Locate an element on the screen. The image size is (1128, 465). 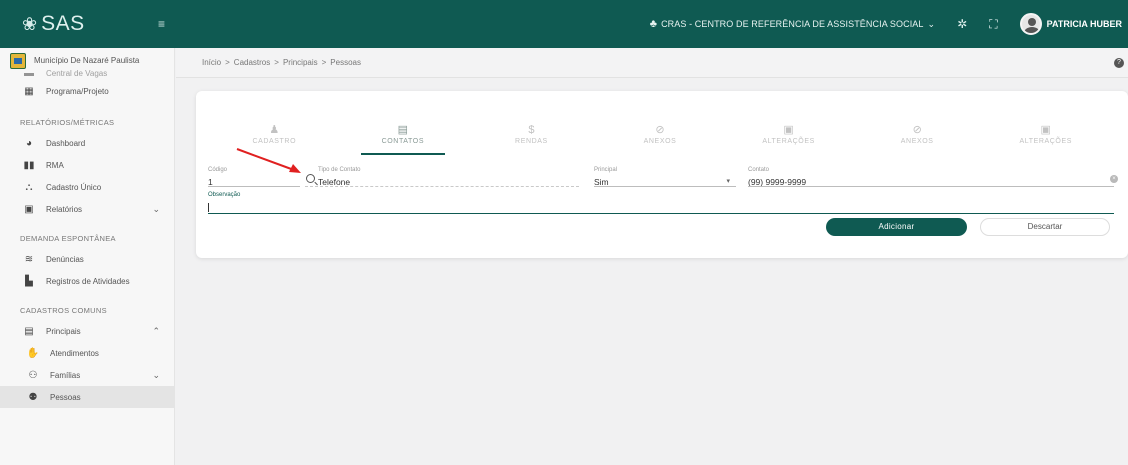
dashboard-icon: ◕ is located at coordinates (29, 143).